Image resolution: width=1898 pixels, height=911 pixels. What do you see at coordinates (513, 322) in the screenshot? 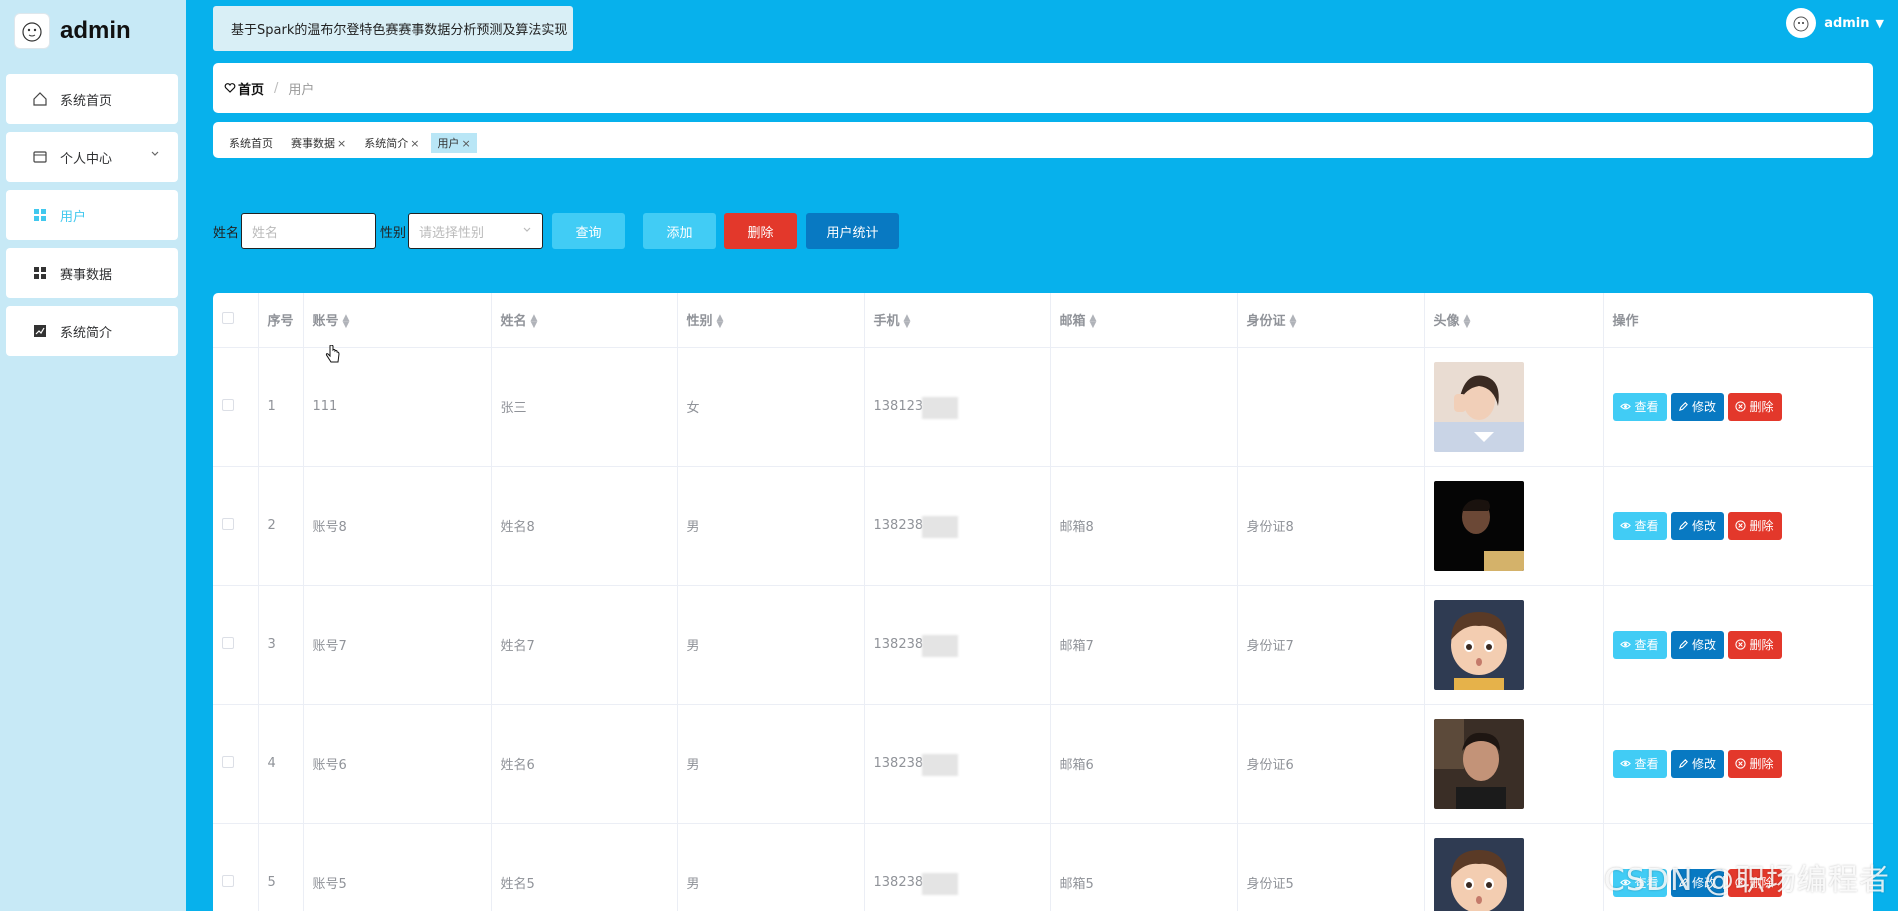
I see `col-name-label: 姓名` at bounding box center [513, 322].